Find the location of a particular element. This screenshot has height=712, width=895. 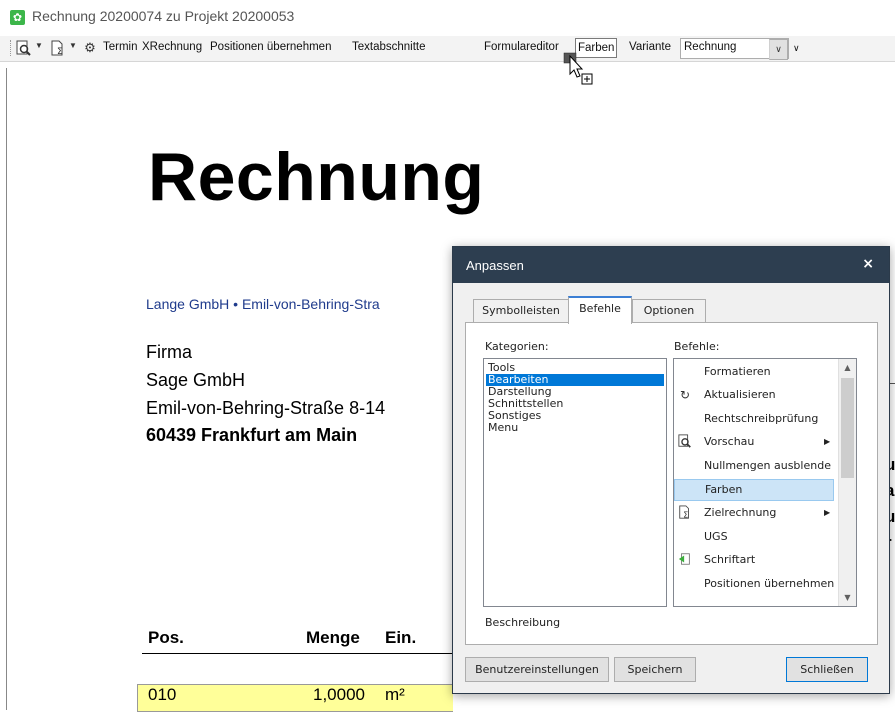

toolbar-grip is located at coordinates (11, 48).